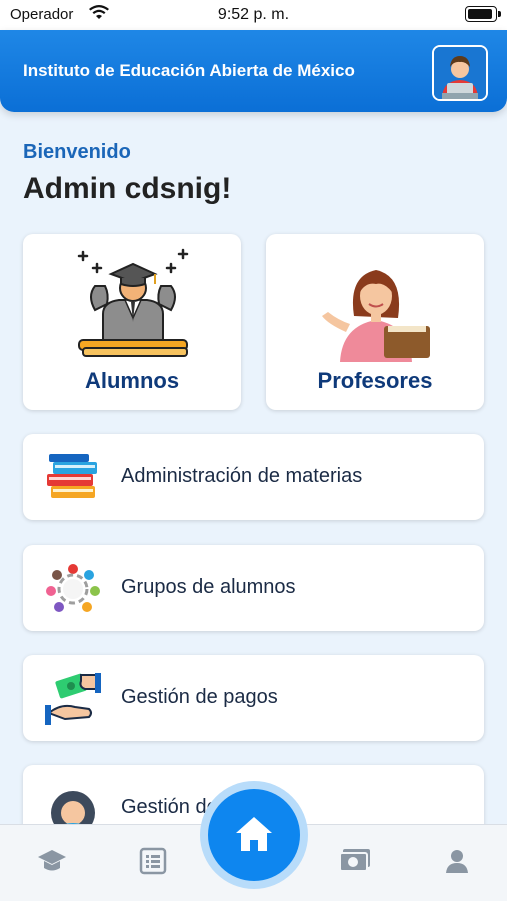  I want to click on payment-hands-icon, so click(73, 699).